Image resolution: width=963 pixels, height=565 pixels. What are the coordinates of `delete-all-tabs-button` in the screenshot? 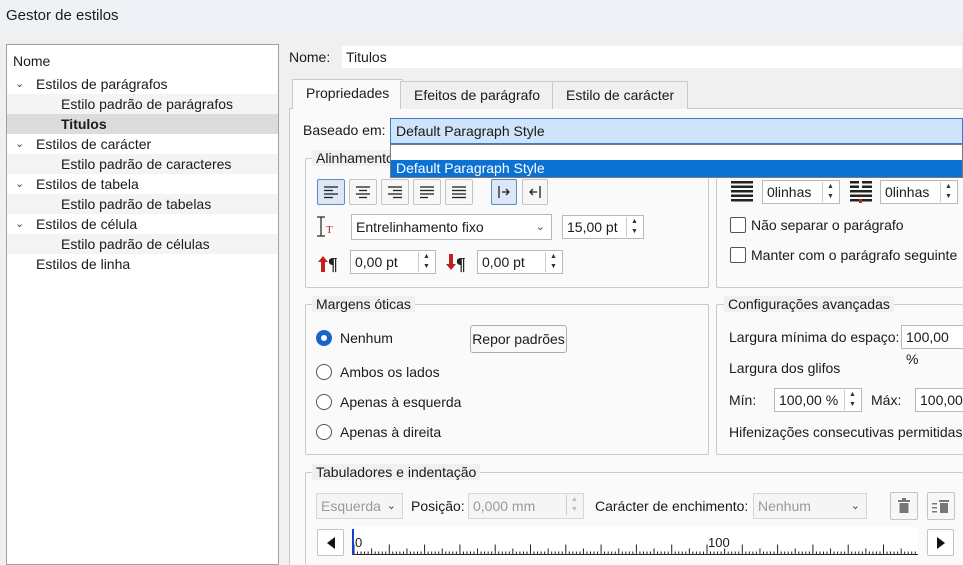 It's located at (941, 506).